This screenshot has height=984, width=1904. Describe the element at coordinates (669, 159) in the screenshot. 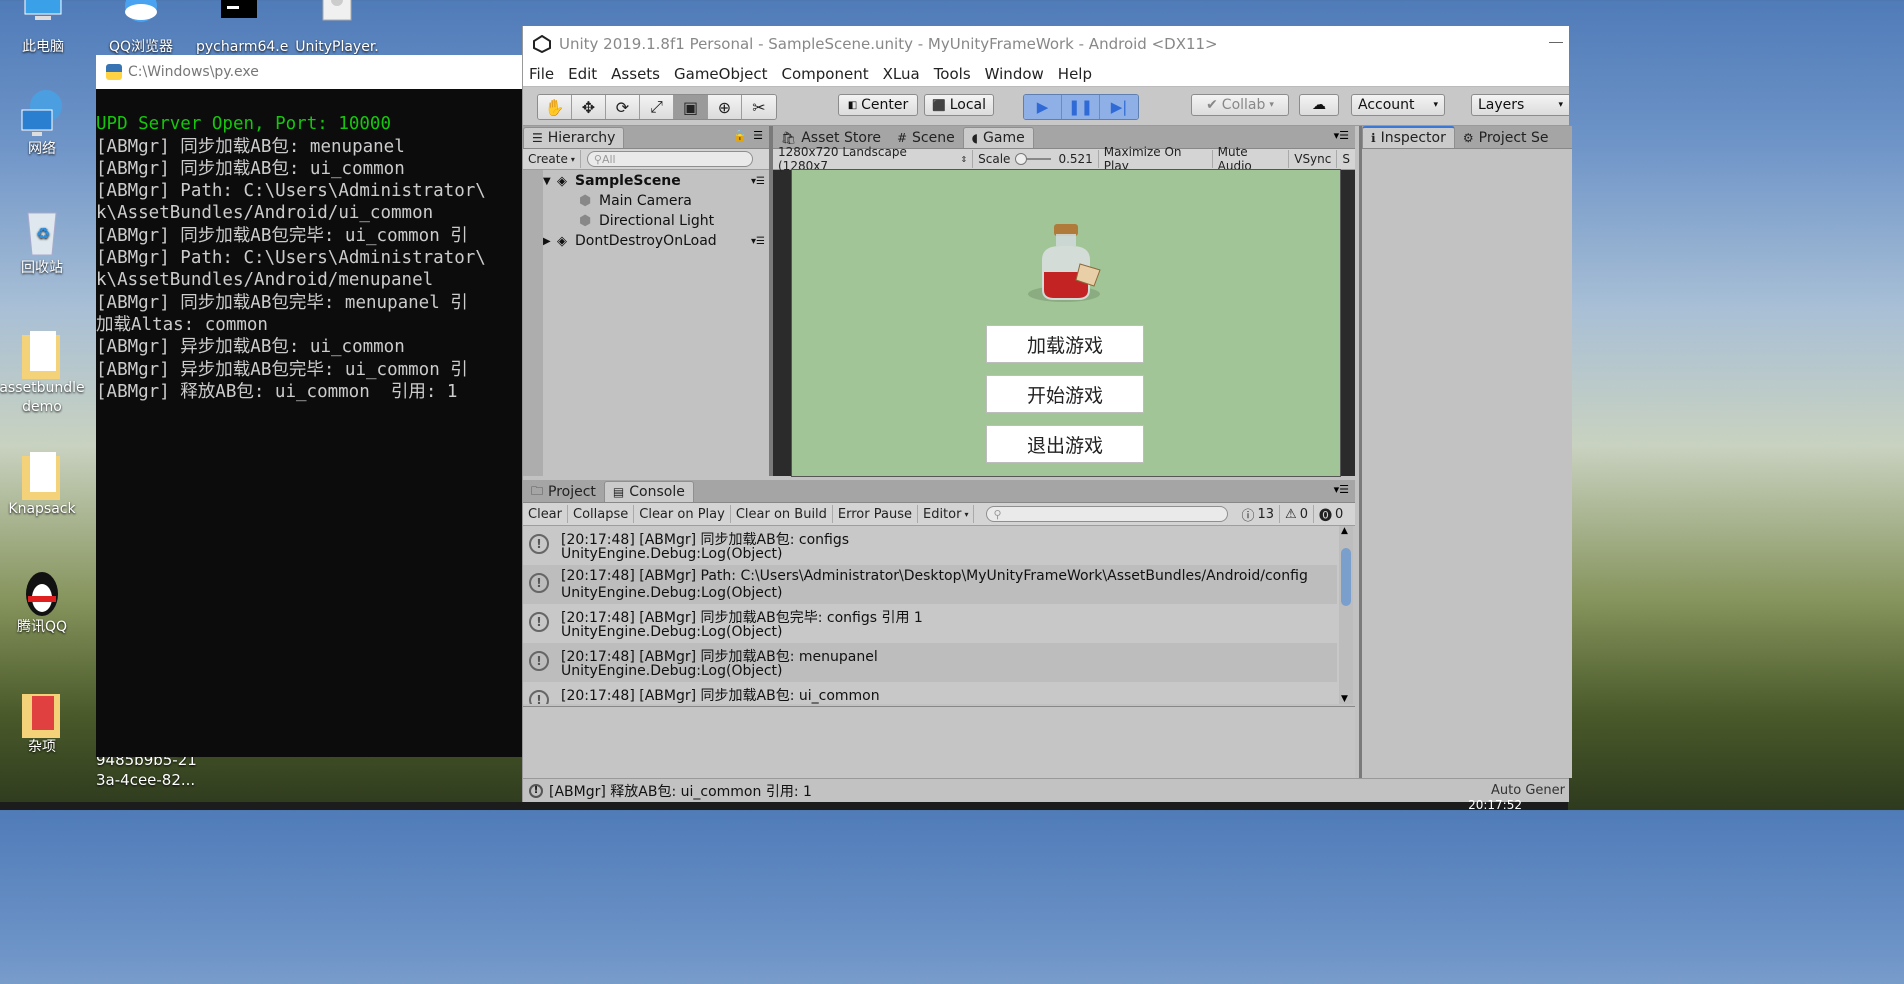

I see `hierarchy-search-input: ⚲ All` at that location.